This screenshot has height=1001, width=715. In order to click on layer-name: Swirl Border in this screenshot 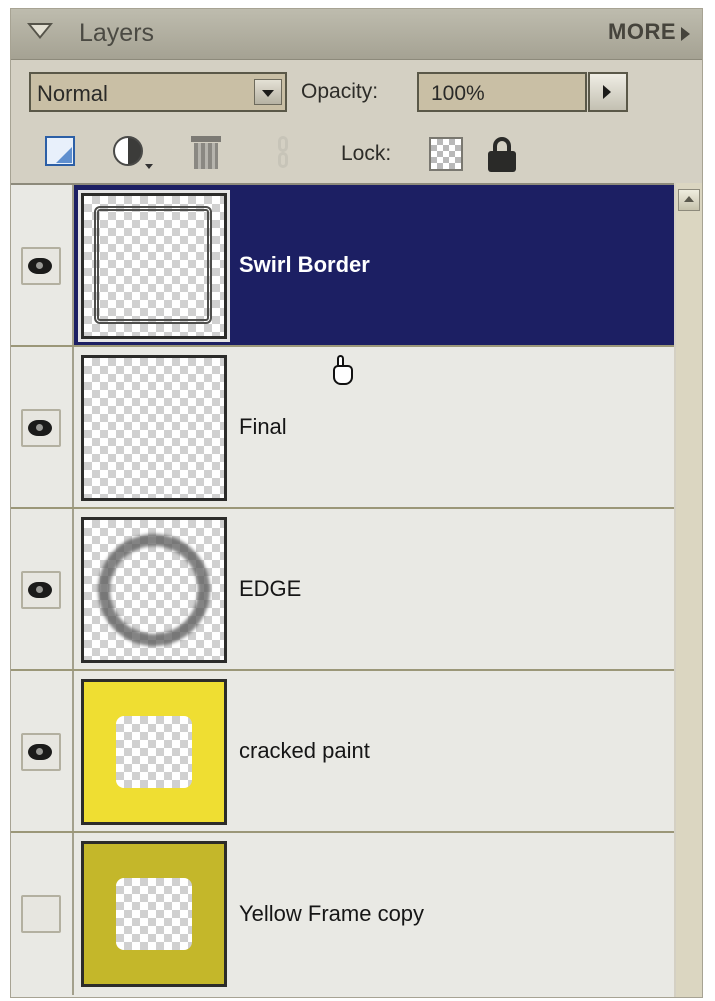, I will do `click(304, 264)`.